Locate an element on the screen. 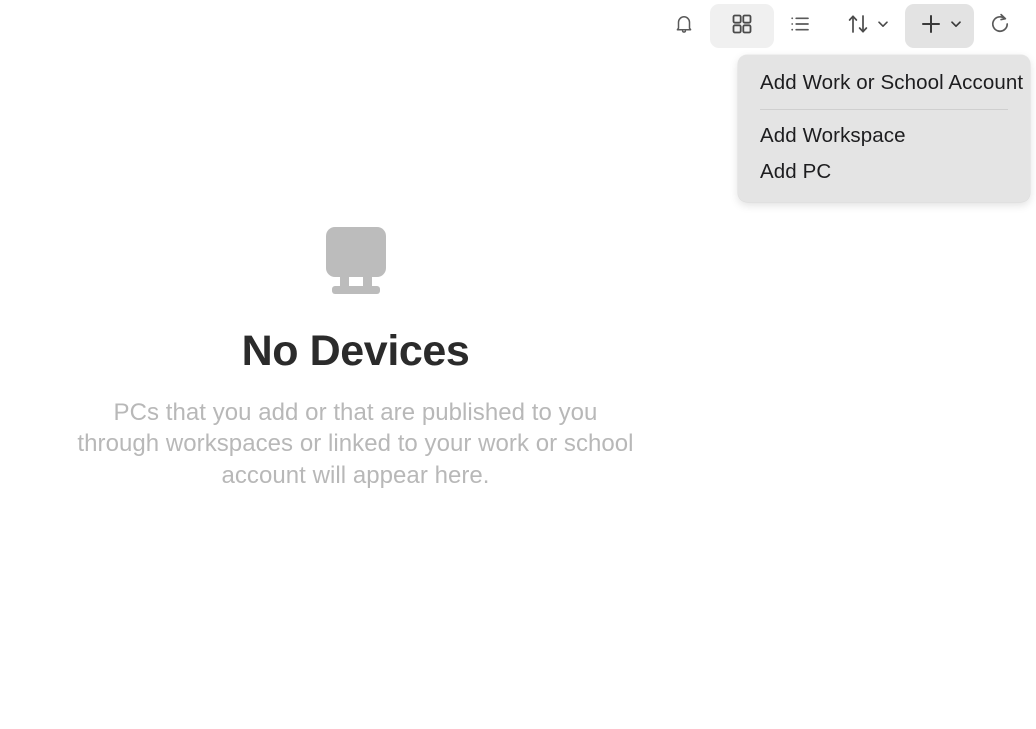 This screenshot has width=1036, height=729. monitor-screen is located at coordinates (355, 252).